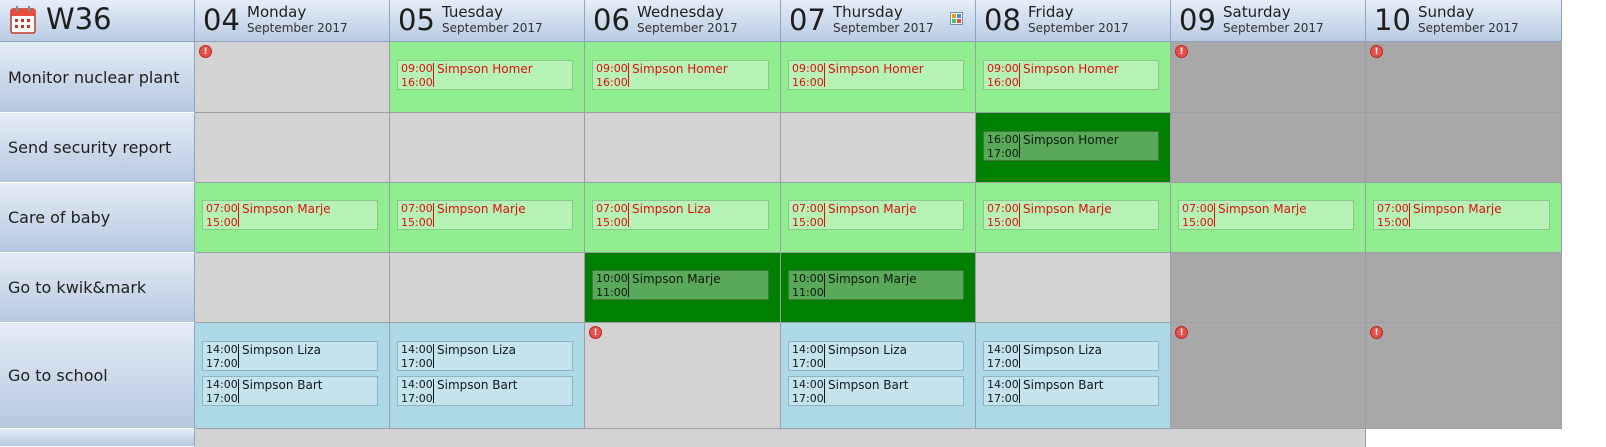  Describe the element at coordinates (1071, 146) in the screenshot. I see `appointment: 16:00 17:00 Simpson Homer` at that location.